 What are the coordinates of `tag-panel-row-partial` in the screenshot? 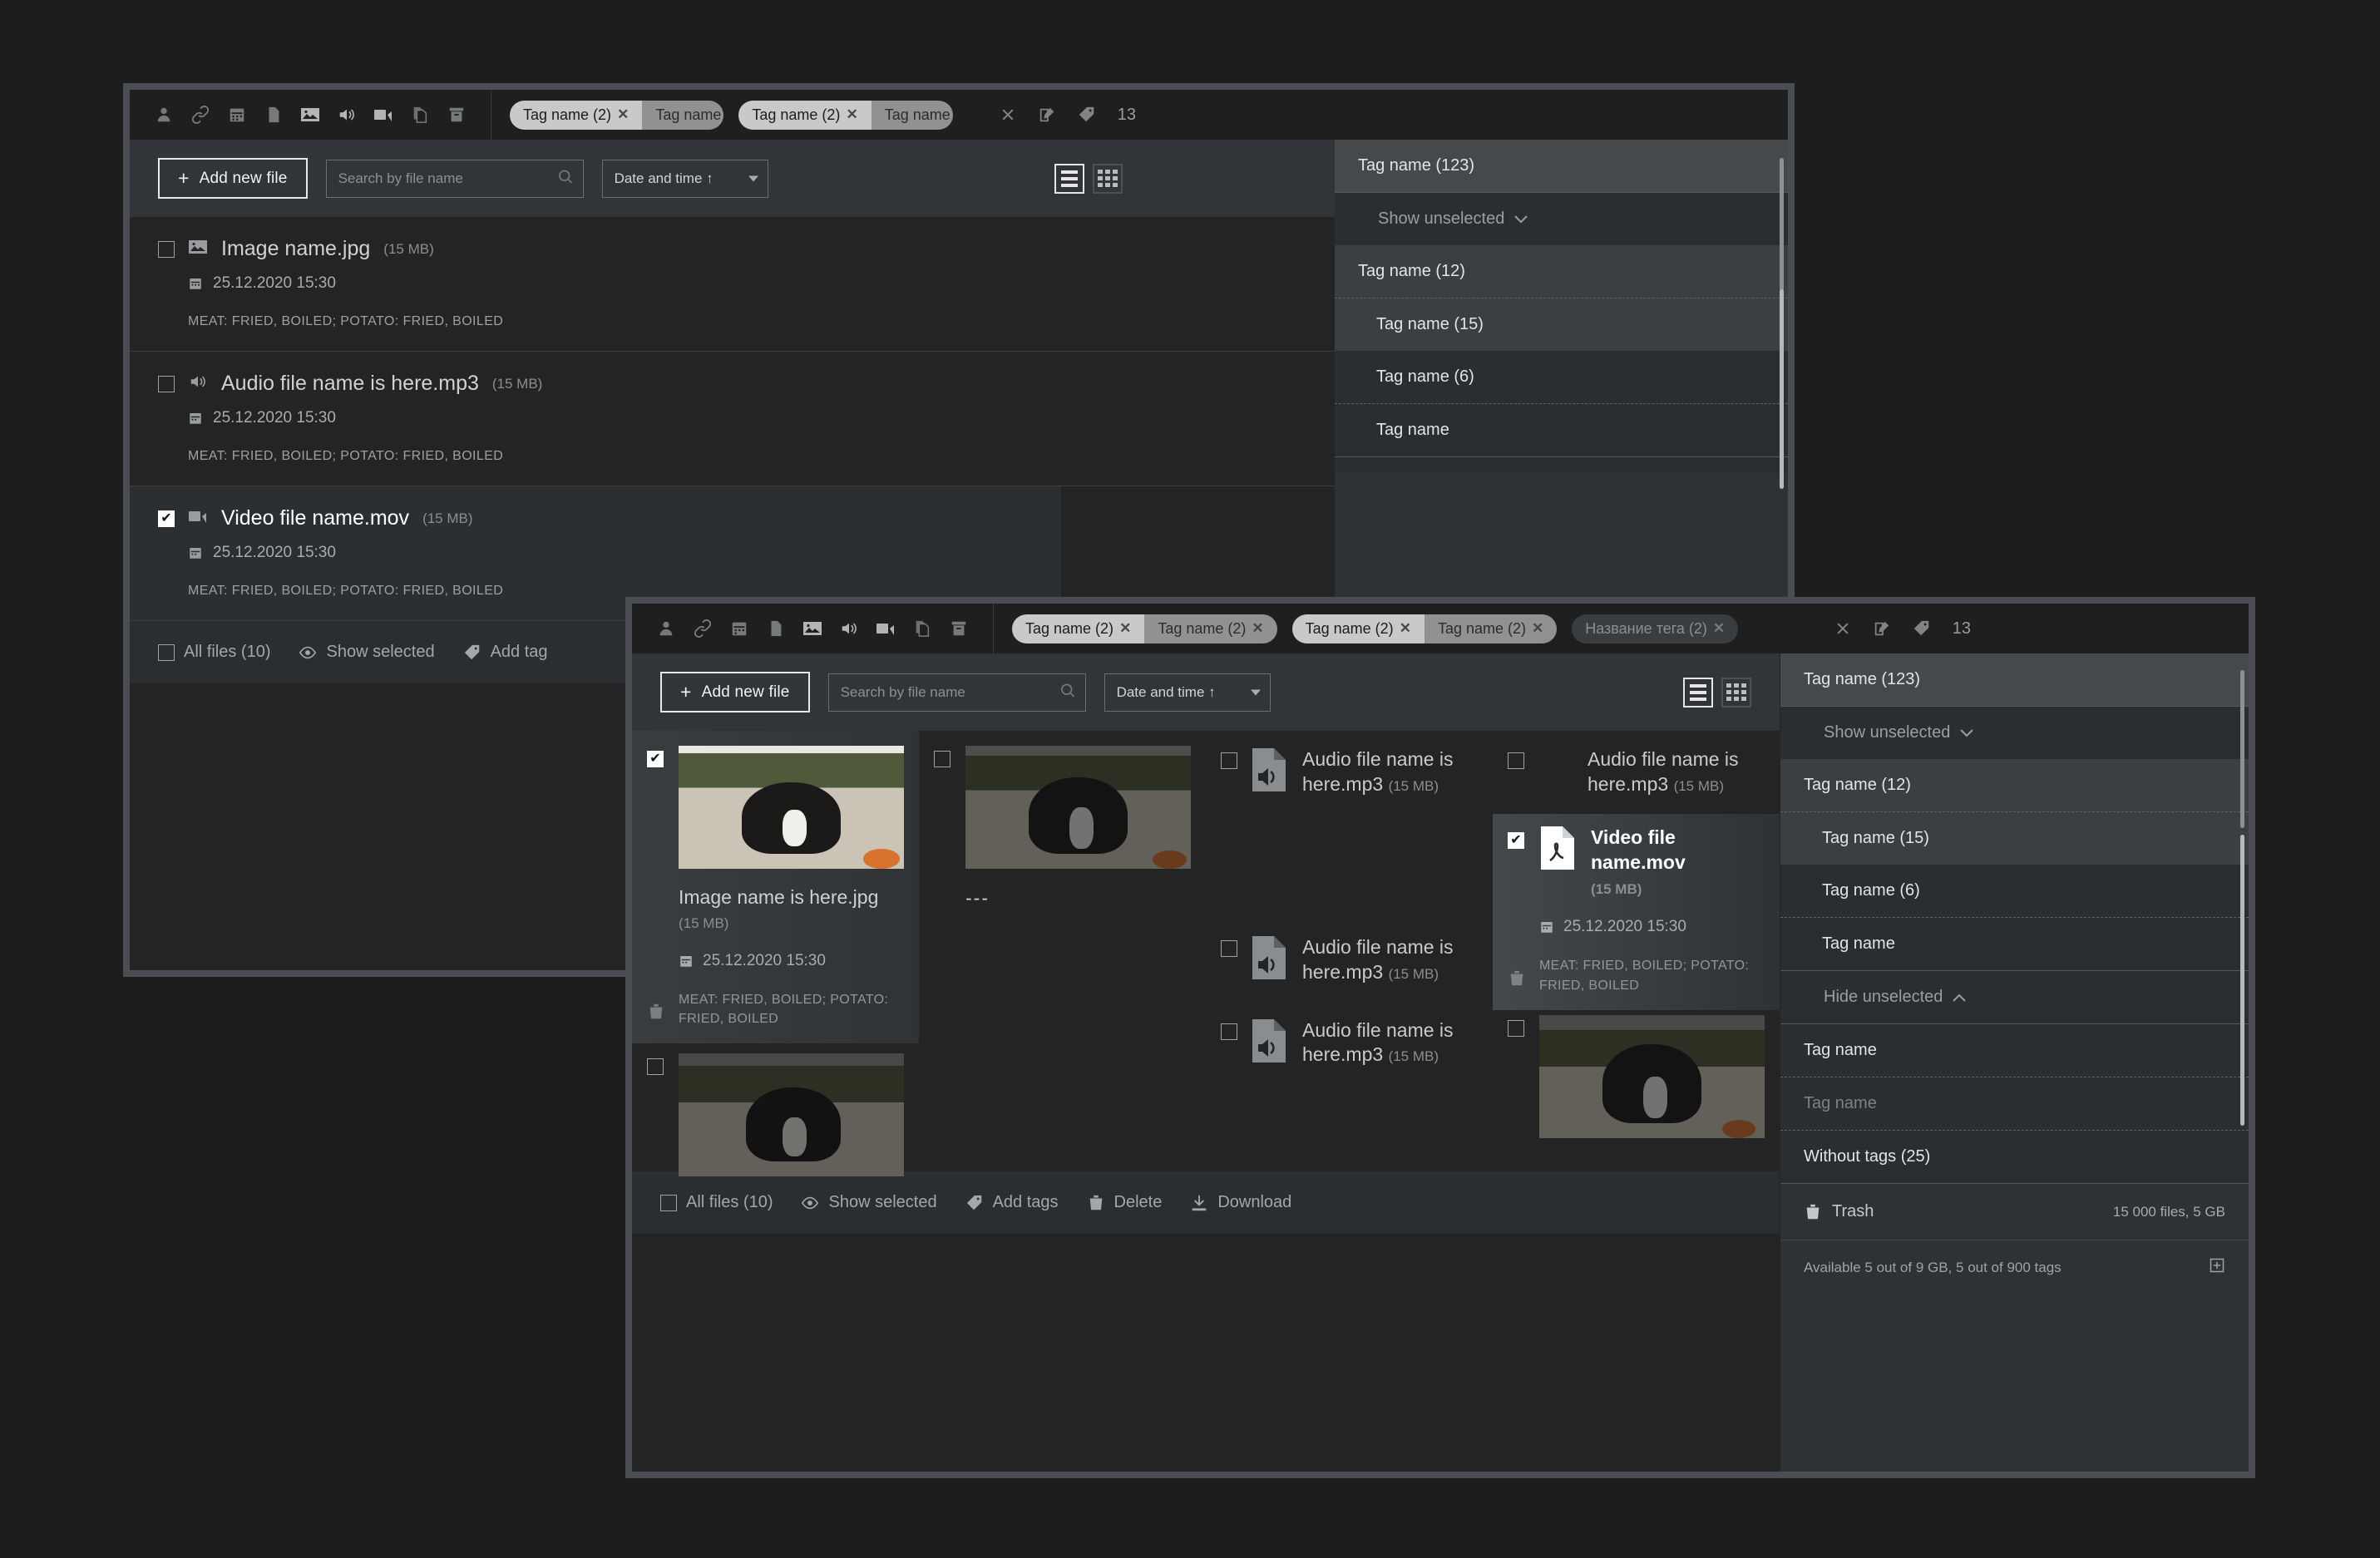 It's located at (1561, 464).